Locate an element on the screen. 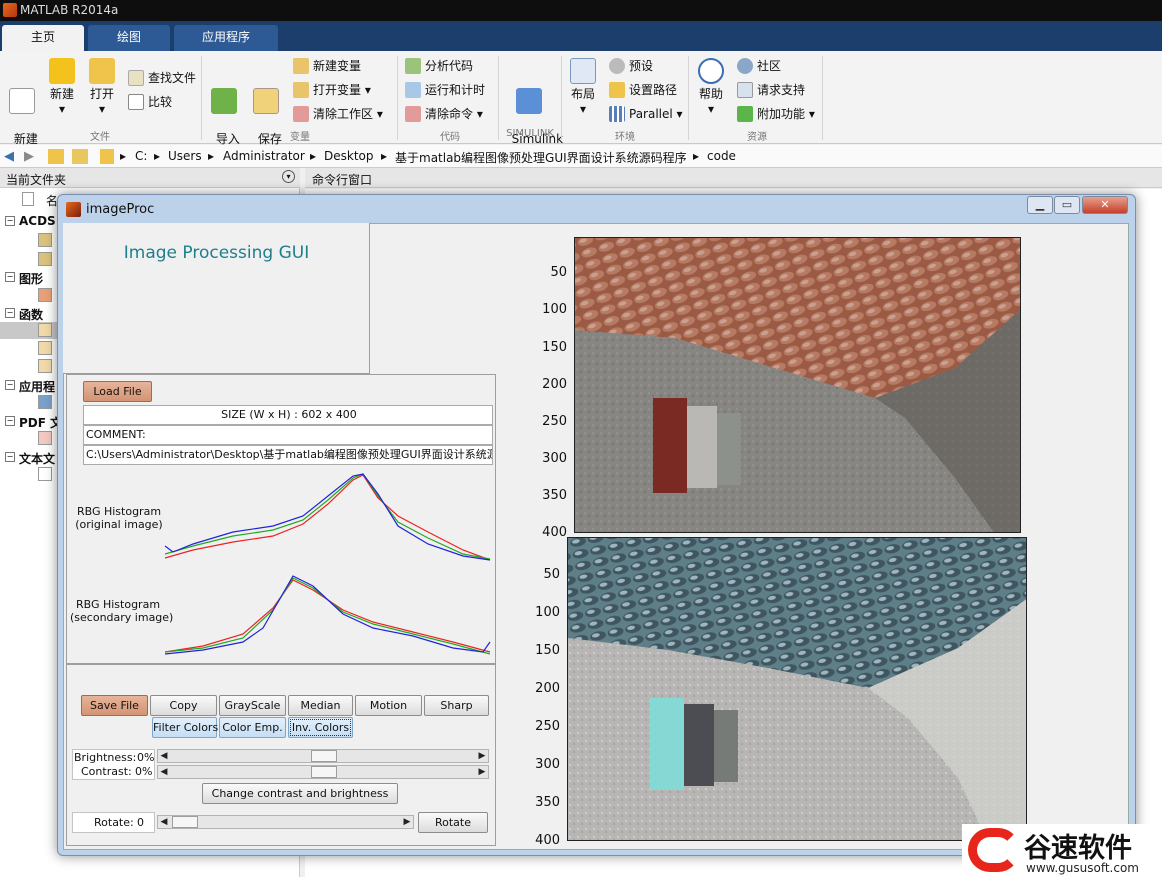 This screenshot has height=877, width=1162. set-path-button: 设置路径 is located at coordinates (643, 90).